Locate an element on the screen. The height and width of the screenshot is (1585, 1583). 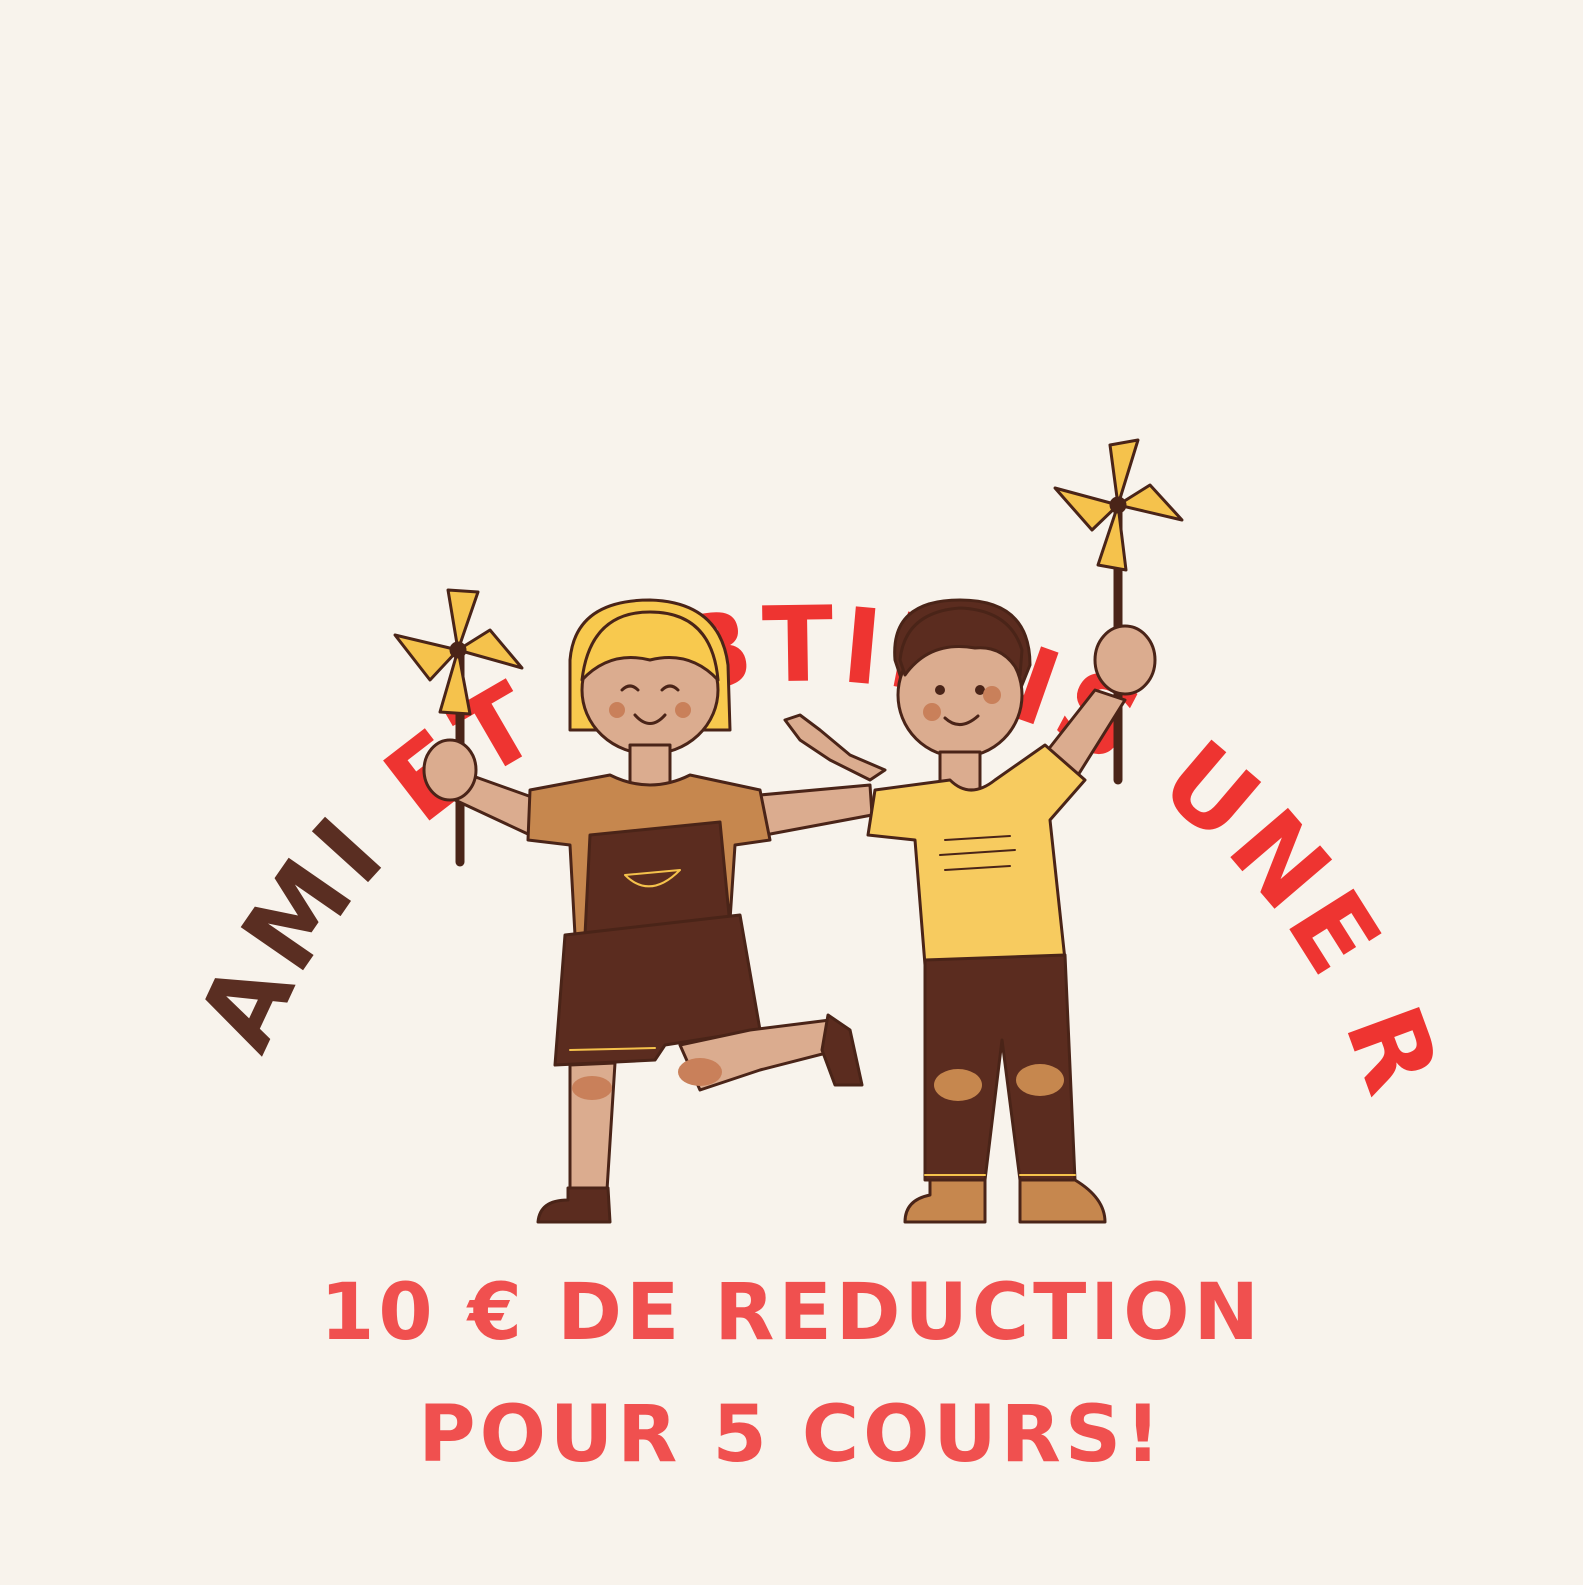
offer-line-2: POUR 5 COURS! is located at coordinates (791, 1435).